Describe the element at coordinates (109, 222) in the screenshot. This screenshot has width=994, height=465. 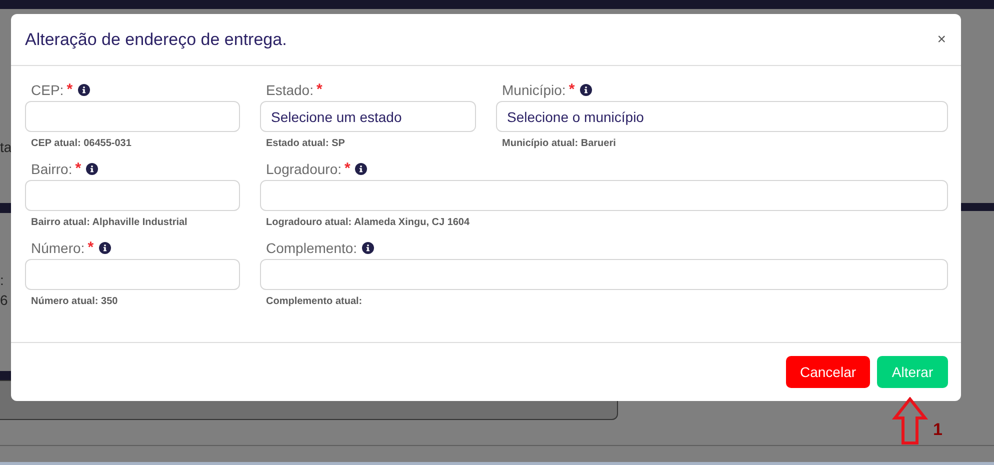
I see `current-value-hint: Bairro atual: Alphaville Industrial` at that location.